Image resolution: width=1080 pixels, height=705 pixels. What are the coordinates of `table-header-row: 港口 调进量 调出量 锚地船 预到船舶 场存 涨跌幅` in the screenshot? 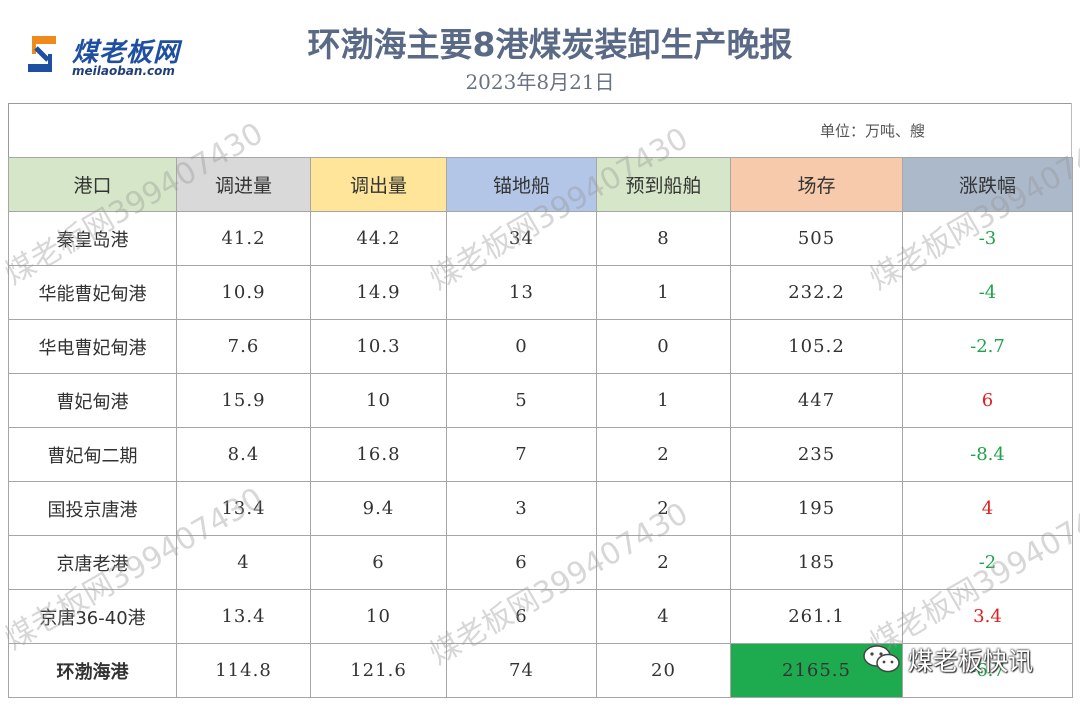 It's located at (540, 184).